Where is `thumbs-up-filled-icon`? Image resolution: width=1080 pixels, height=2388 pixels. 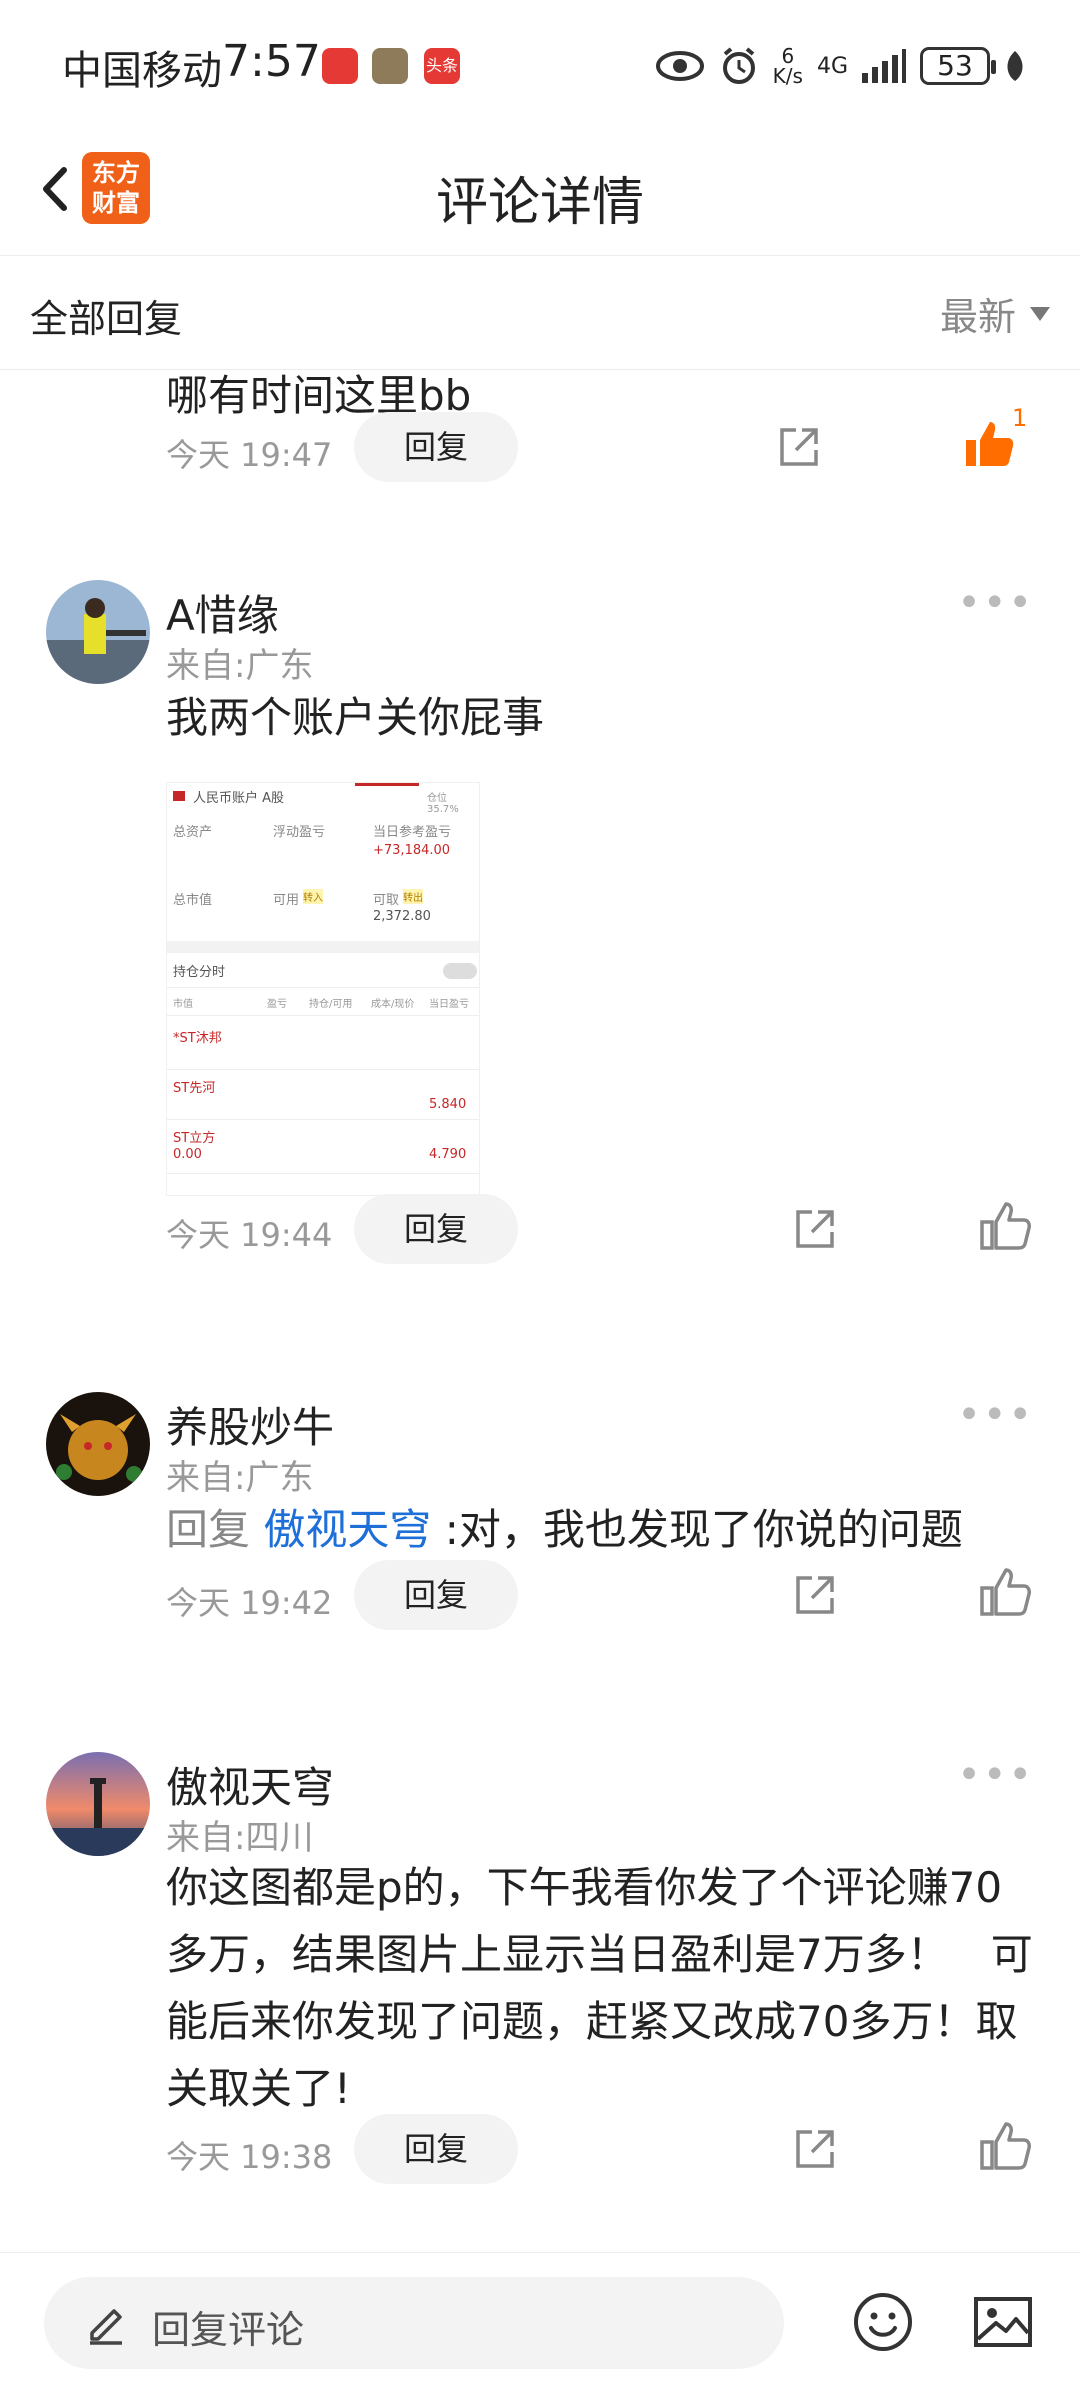 thumbs-up-filled-icon is located at coordinates (990, 444).